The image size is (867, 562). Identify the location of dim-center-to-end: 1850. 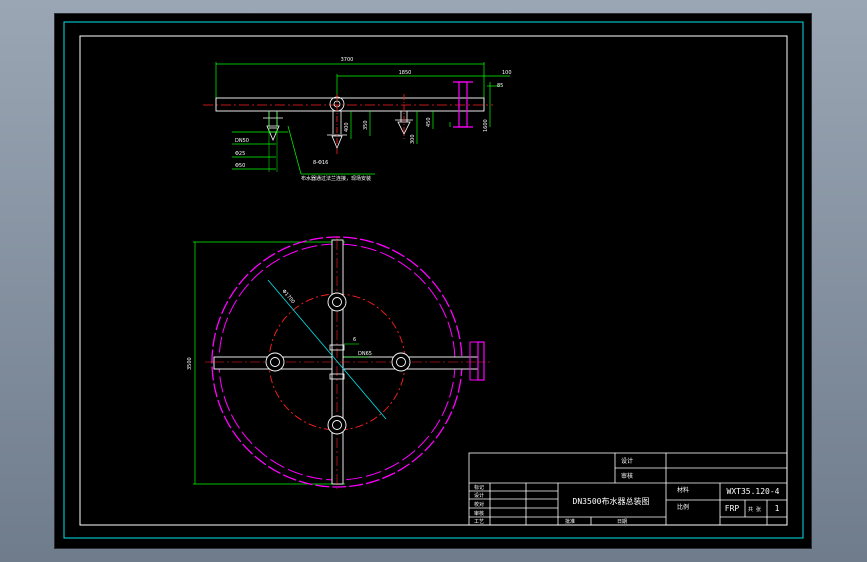
(405, 73).